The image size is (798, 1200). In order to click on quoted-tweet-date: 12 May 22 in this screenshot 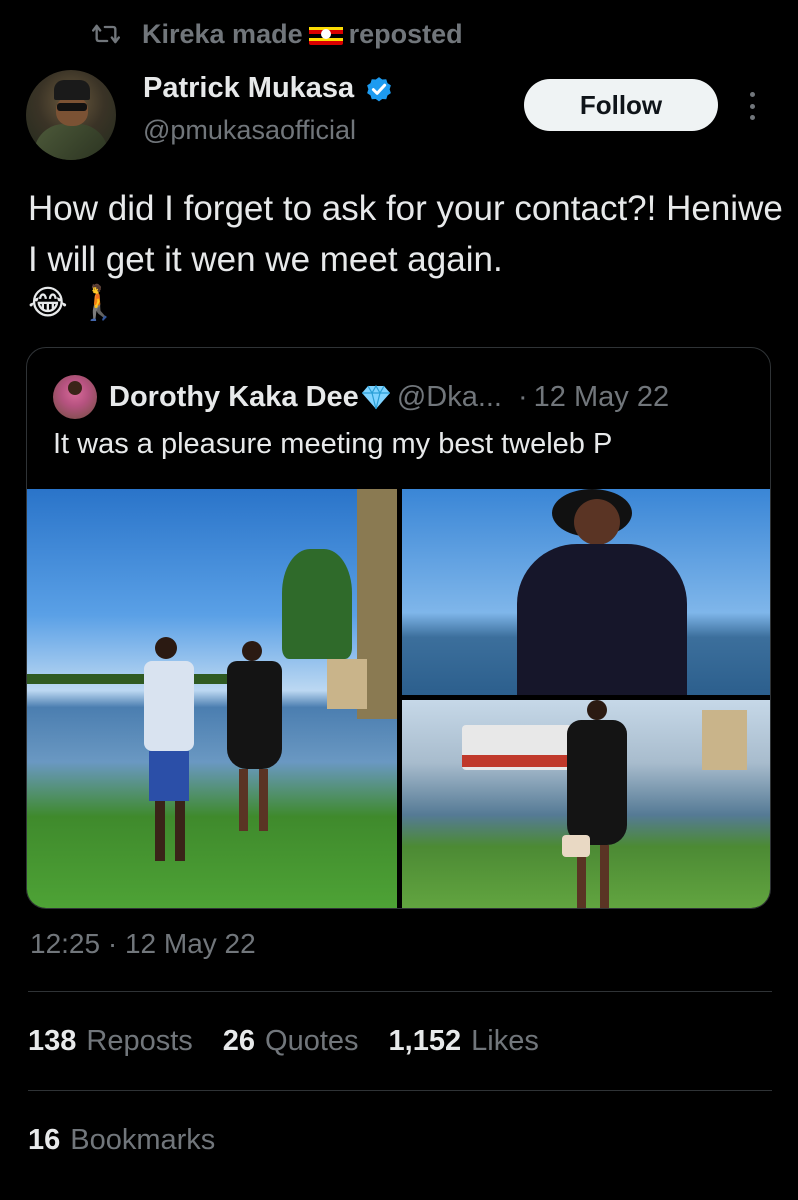, I will do `click(601, 397)`.